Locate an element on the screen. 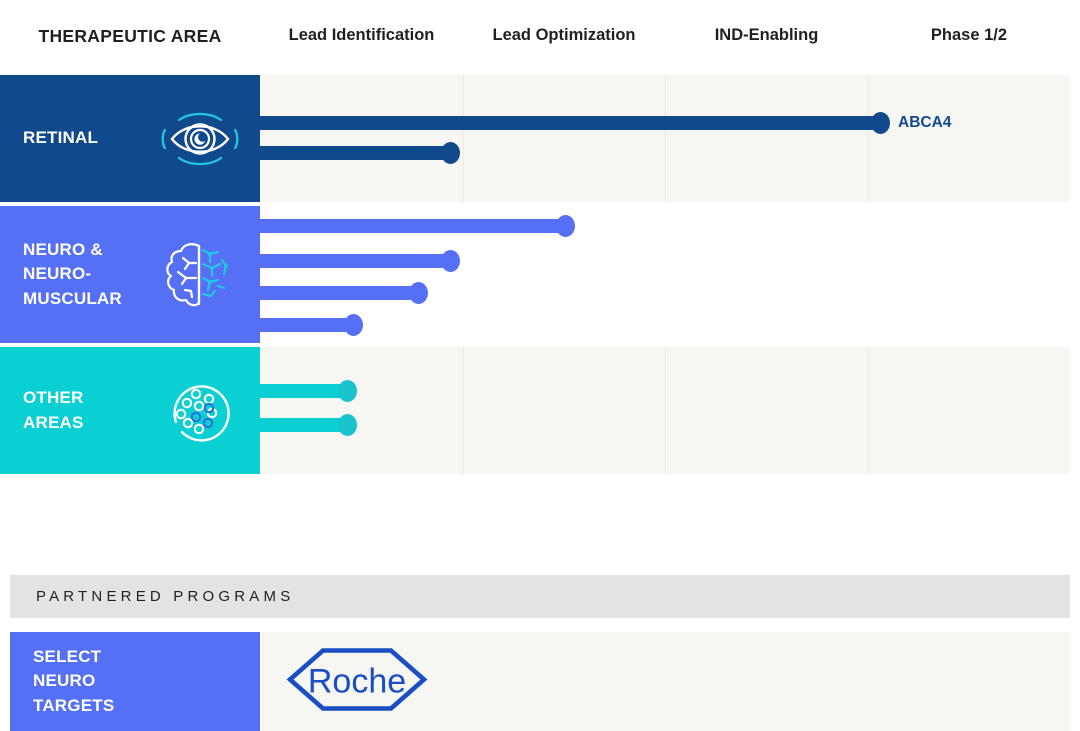 The width and height of the screenshot is (1080, 731). svg-text: Roche is located at coordinates (357, 681).